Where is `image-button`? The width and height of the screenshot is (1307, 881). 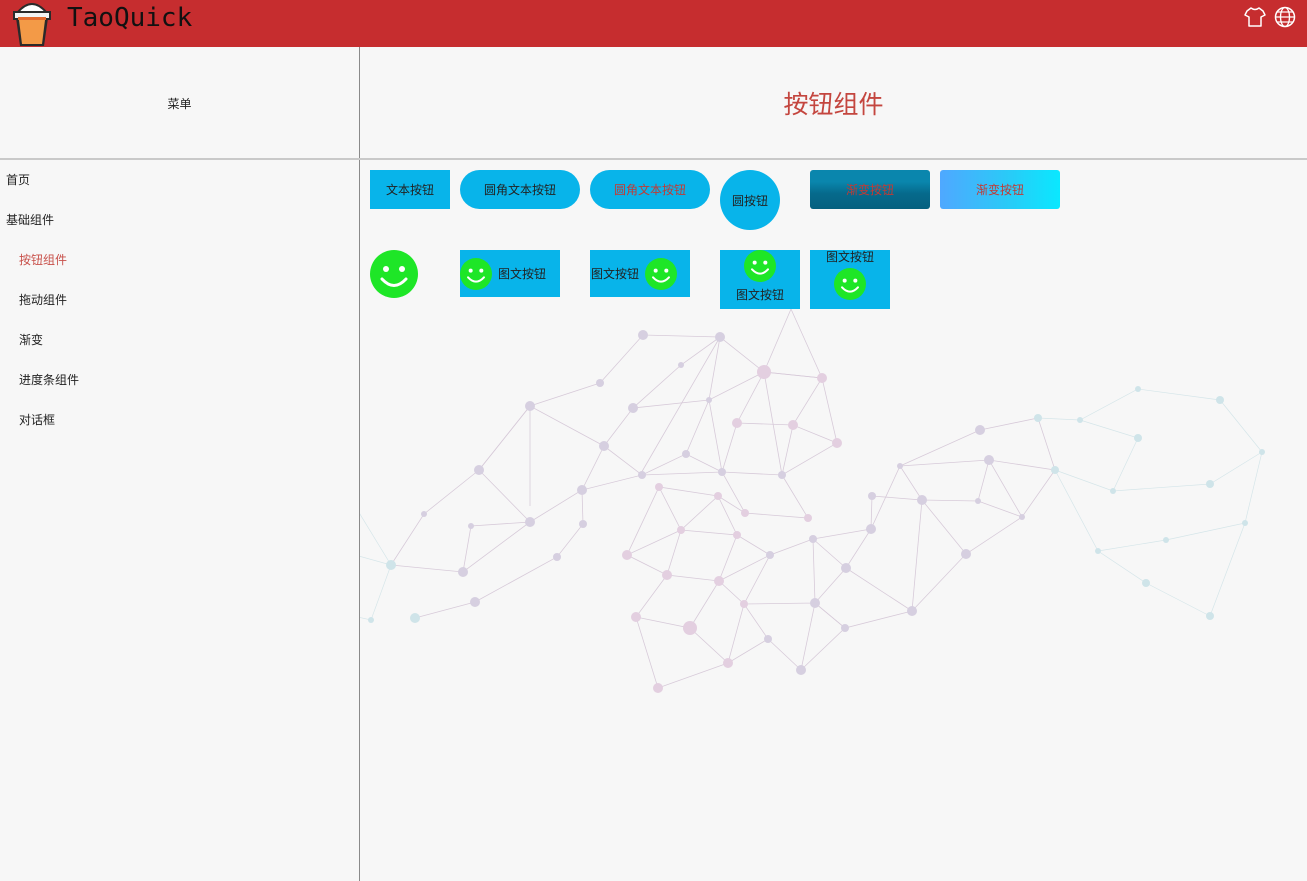
image-button is located at coordinates (394, 274).